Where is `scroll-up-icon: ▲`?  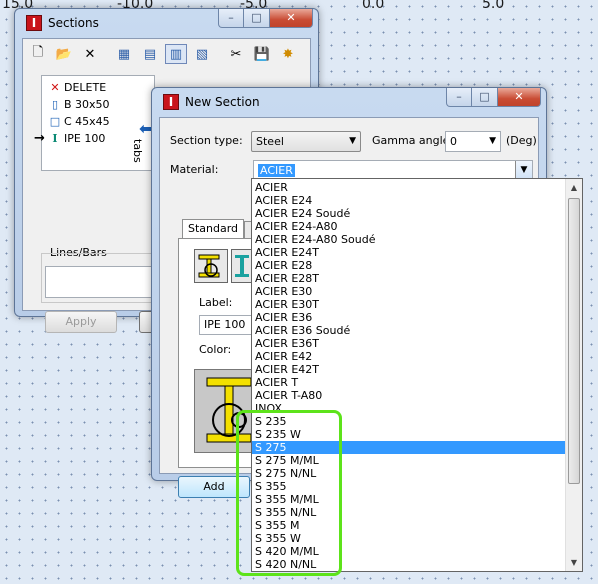
scroll-up-icon: ▲ is located at coordinates (574, 187).